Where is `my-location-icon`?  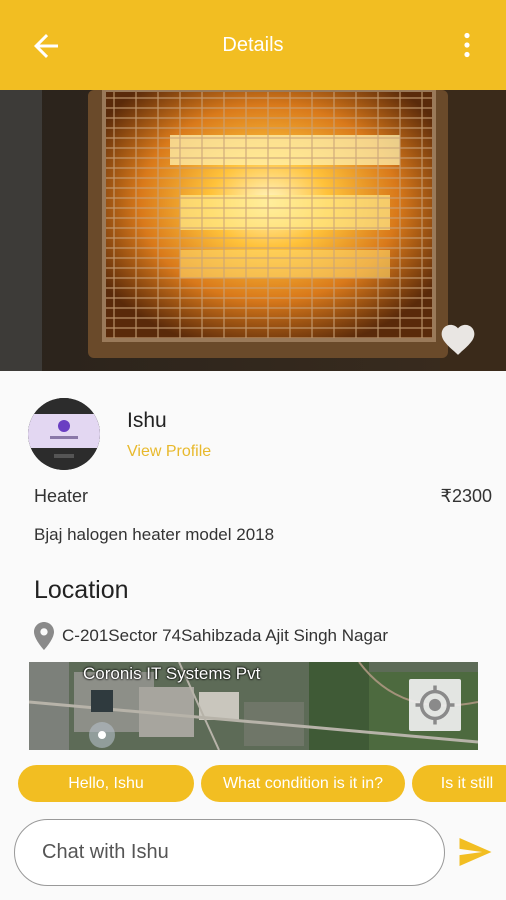
my-location-icon is located at coordinates (435, 705).